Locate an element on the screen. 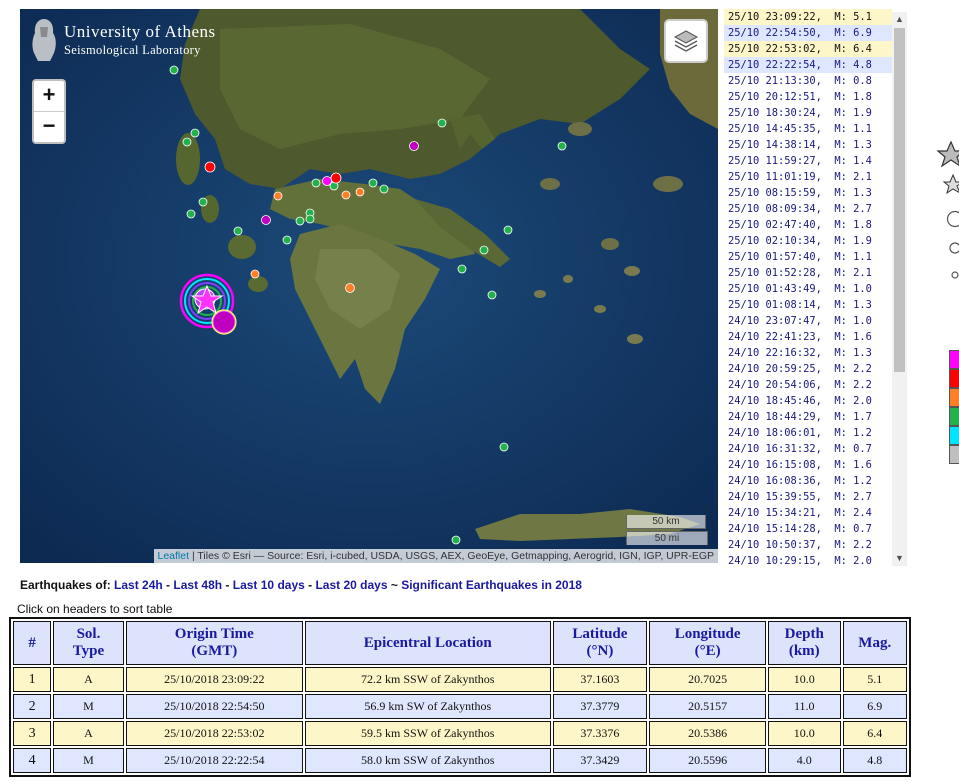 The image size is (959, 782). earthquake-list-item: 25/10 14:45:35, M: 1.1 is located at coordinates (808, 129).